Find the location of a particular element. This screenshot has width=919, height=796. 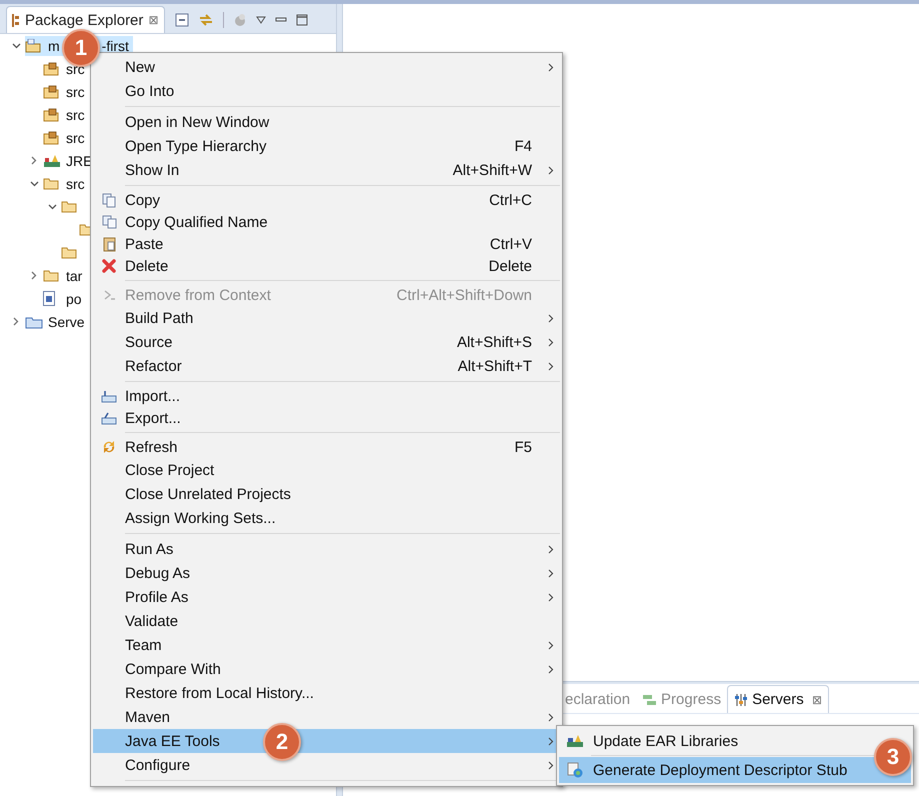

shortcut-text: F4 is located at coordinates (523, 146).